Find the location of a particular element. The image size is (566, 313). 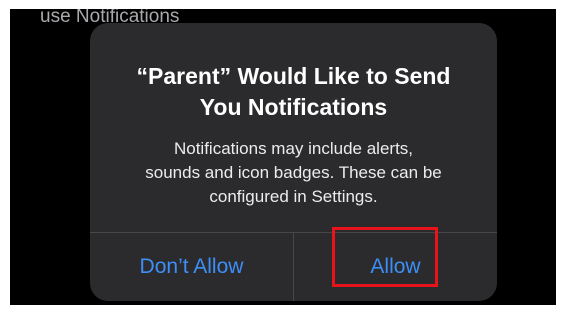

alert-title-line-2: You Notifications is located at coordinates (293, 107).